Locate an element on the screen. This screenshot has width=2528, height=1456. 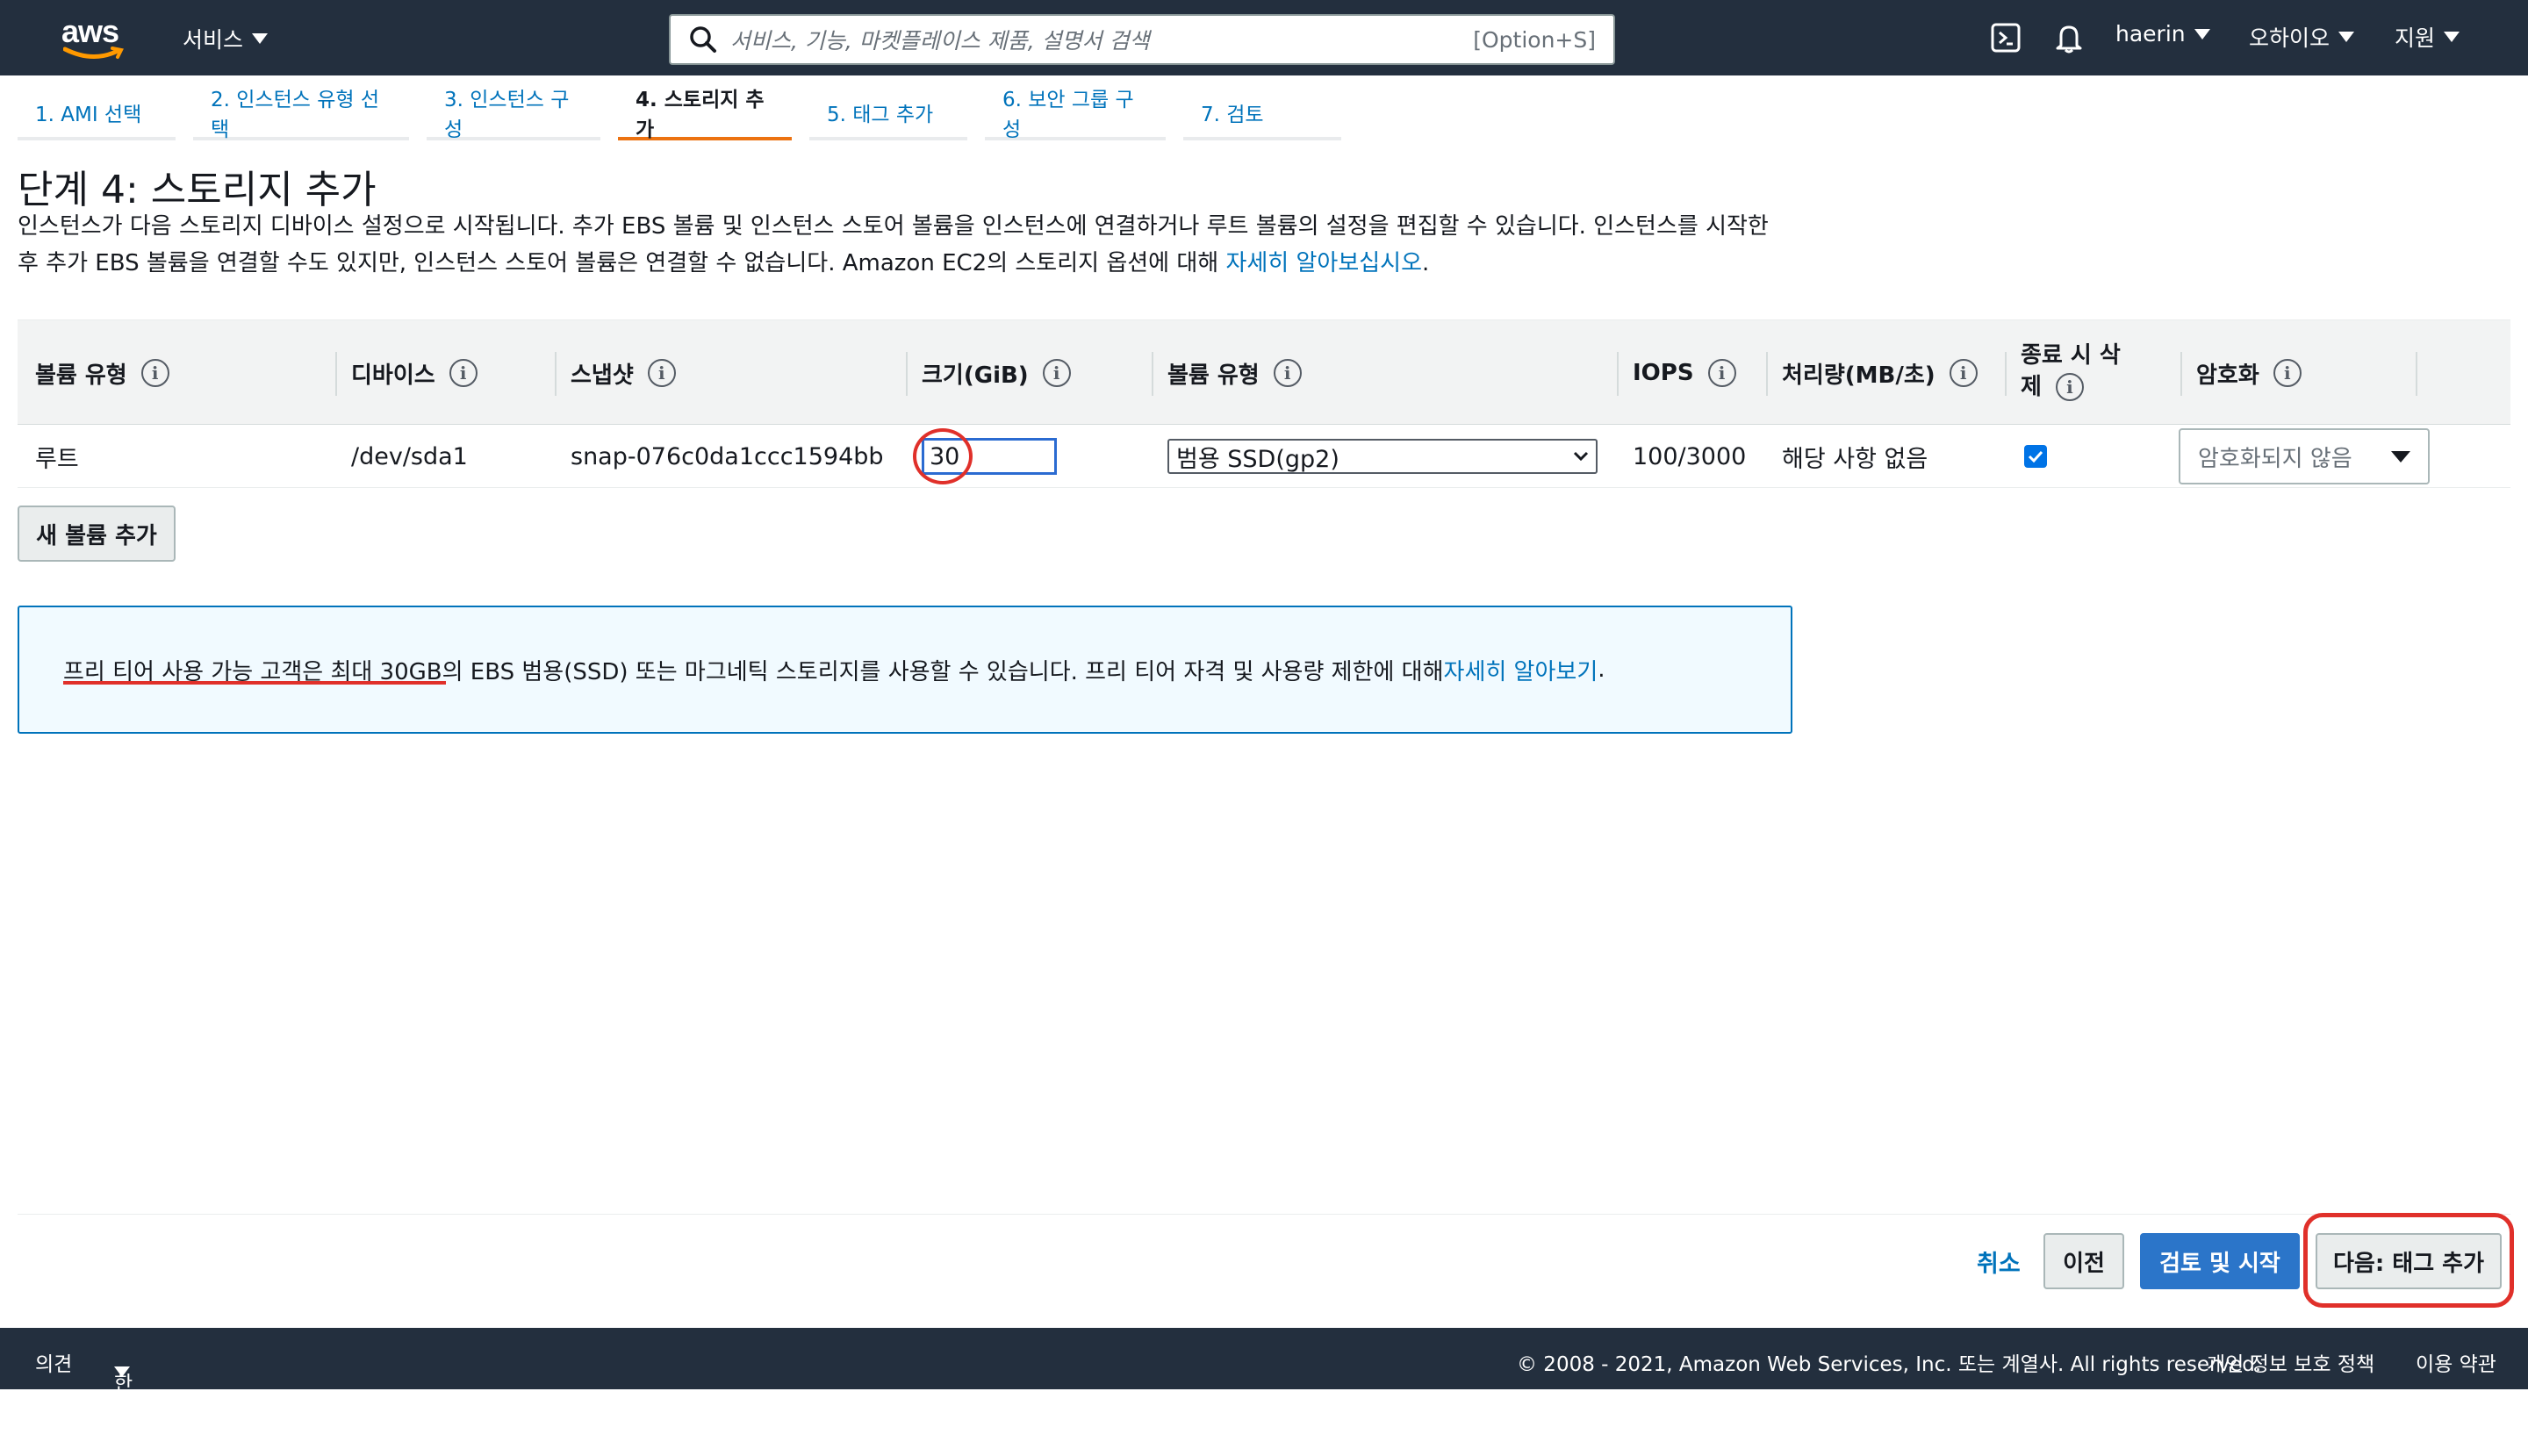
volume-type-select: 범용 SSD(gp2) is located at coordinates (1382, 457).